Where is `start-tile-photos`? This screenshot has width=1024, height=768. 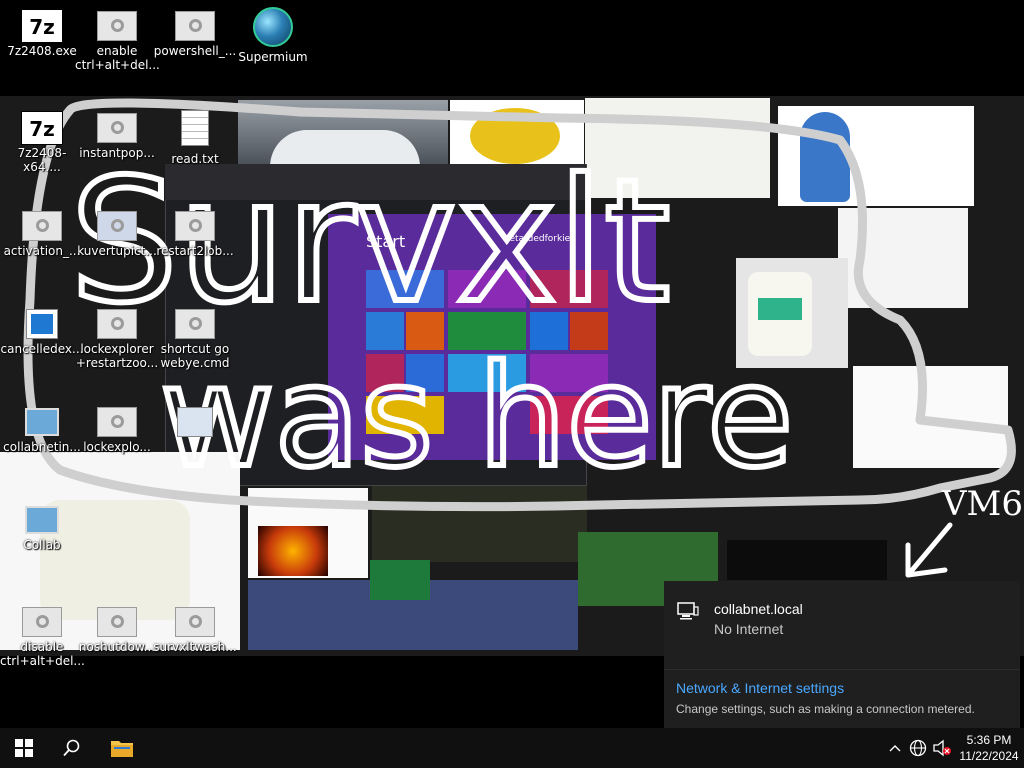
start-tile-photos is located at coordinates (569, 289).